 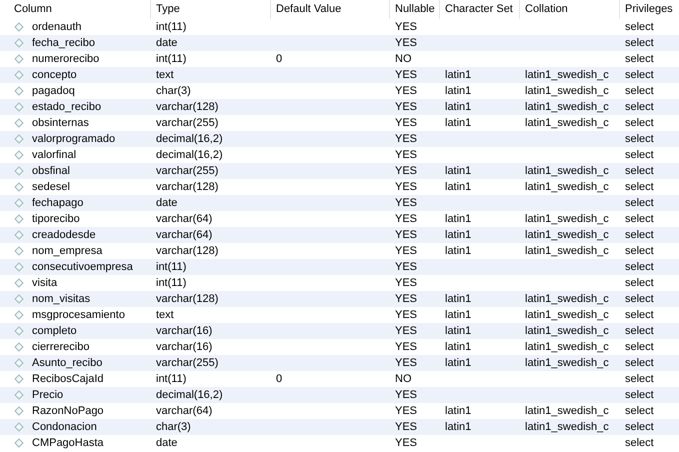 What do you see at coordinates (63, 43) in the screenshot?
I see `table-cell: fecha_recibo` at bounding box center [63, 43].